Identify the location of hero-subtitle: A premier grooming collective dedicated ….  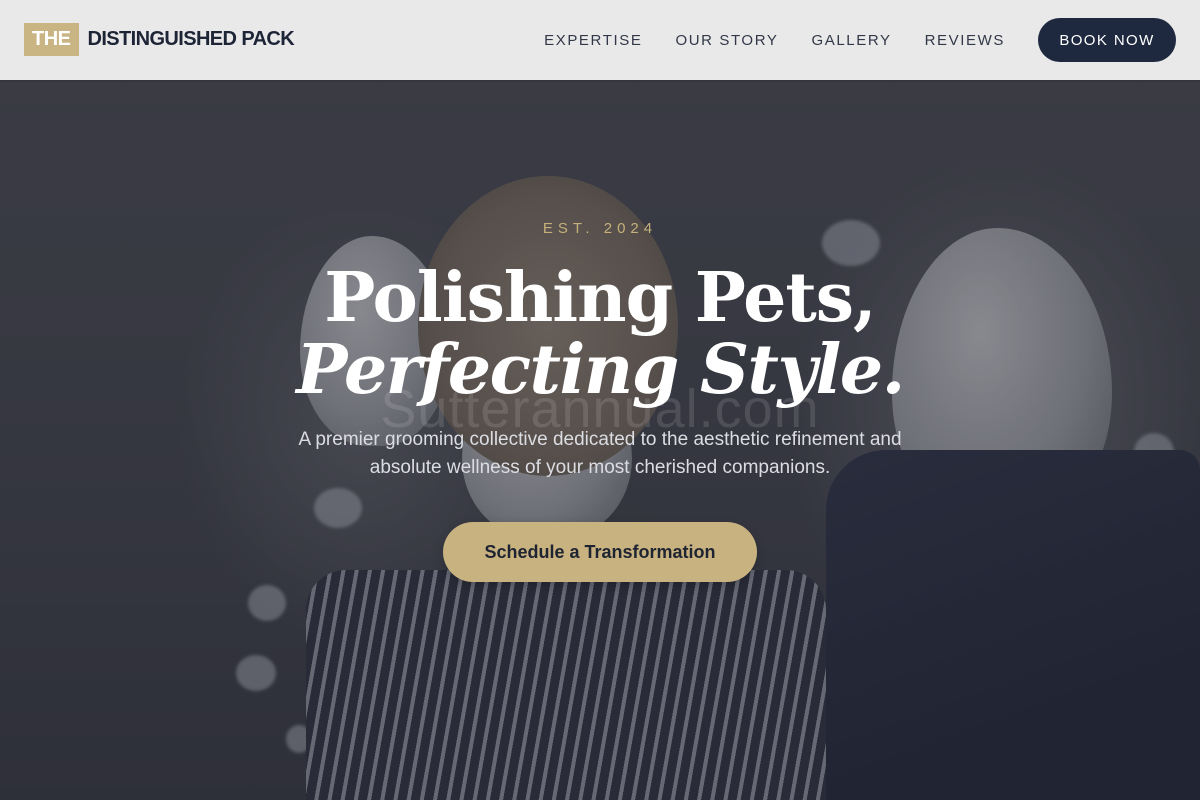
(600, 453).